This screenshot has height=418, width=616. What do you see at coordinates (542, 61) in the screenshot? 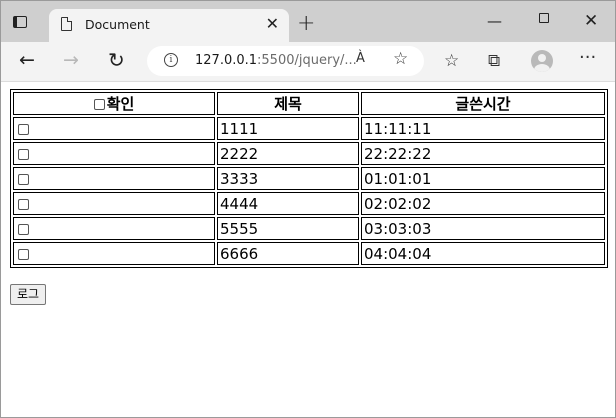
I see `profile-icon` at bounding box center [542, 61].